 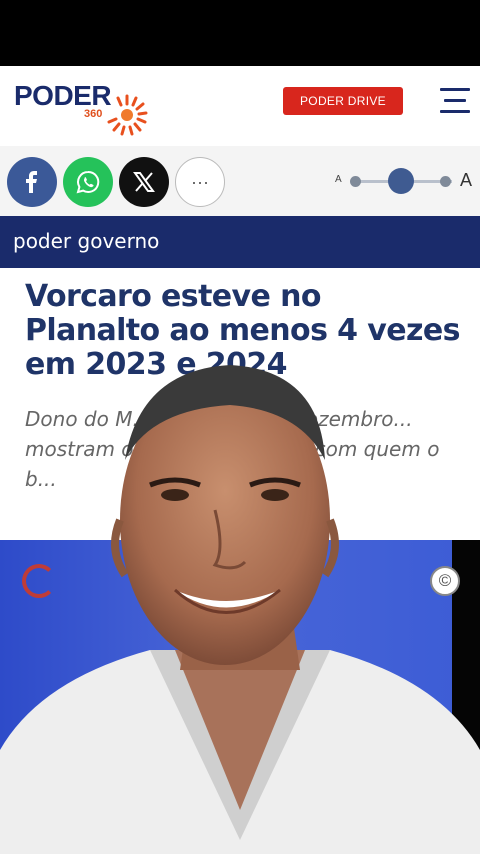 I want to click on whatsapp-share-button, so click(x=88, y=182).